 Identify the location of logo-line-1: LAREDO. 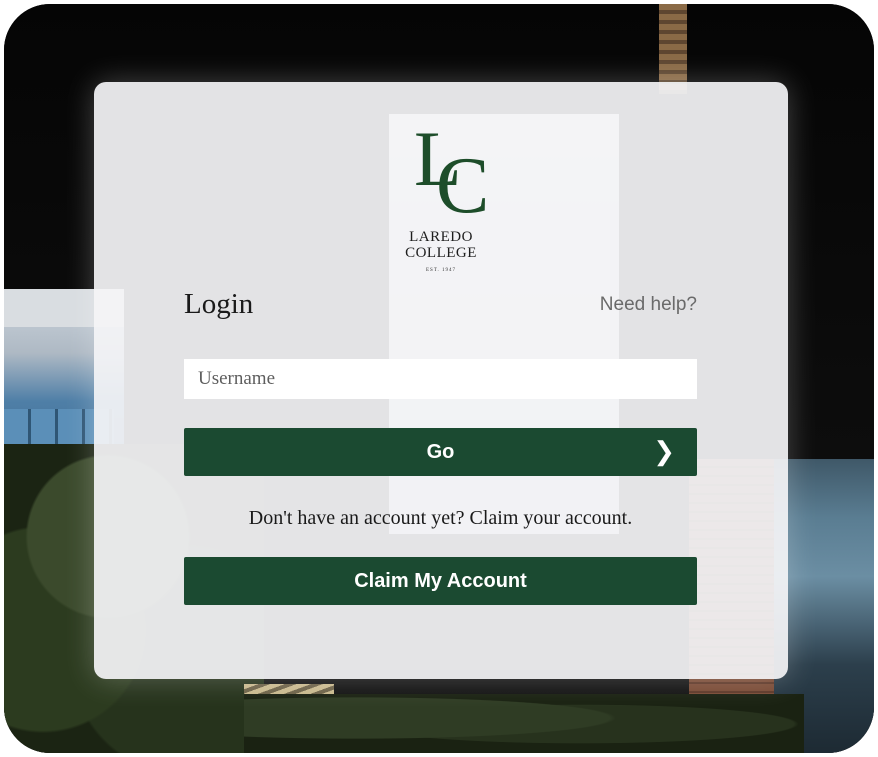
(441, 237).